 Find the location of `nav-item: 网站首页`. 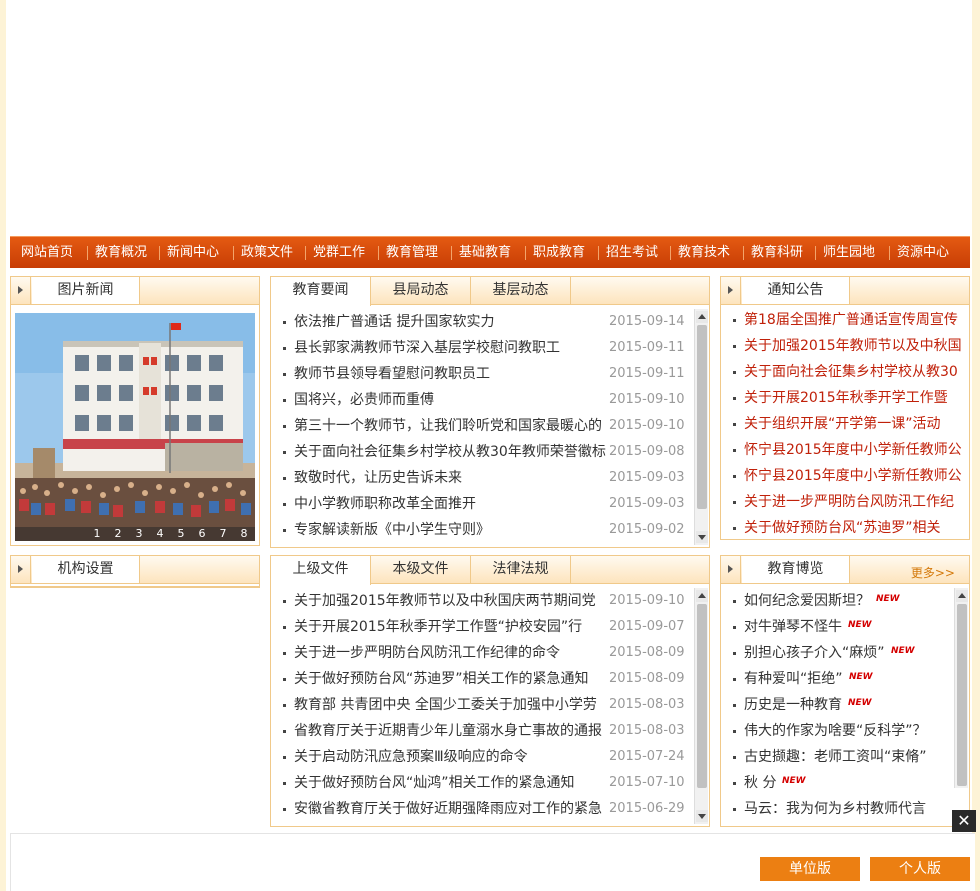

nav-item: 网站首页 is located at coordinates (47, 253).